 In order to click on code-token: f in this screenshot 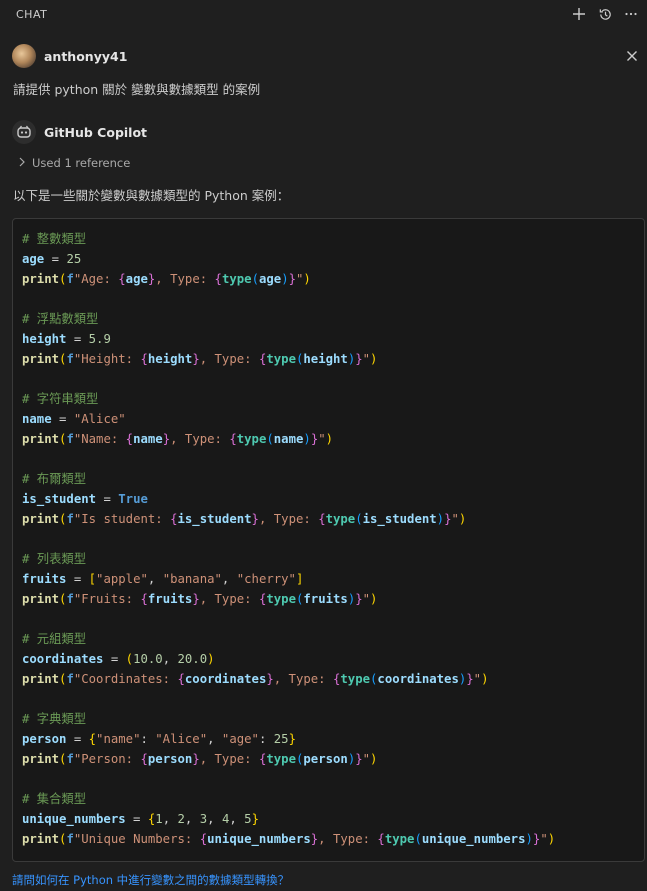, I will do `click(70, 519)`.